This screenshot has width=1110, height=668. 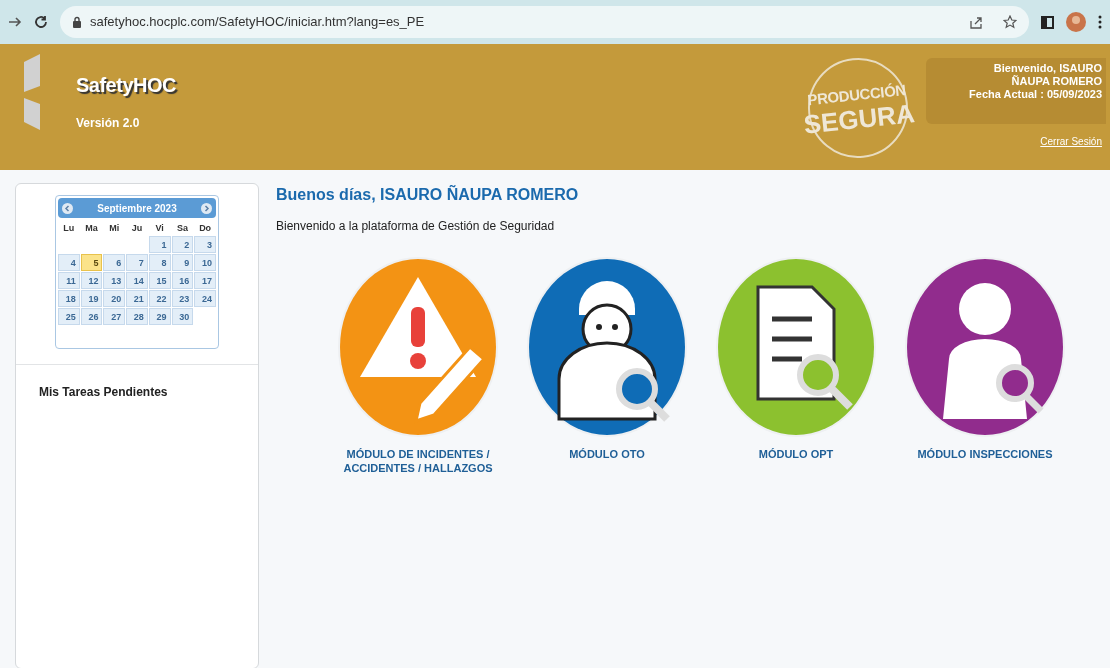 What do you see at coordinates (427, 194) in the screenshot?
I see `greeting-title: Buenos días, ISAURO ÑAUPA ROMERO` at bounding box center [427, 194].